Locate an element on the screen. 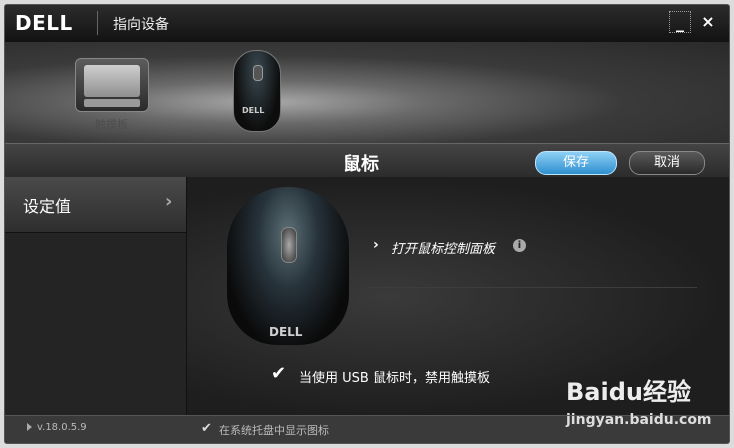  divider is located at coordinates (532, 287).